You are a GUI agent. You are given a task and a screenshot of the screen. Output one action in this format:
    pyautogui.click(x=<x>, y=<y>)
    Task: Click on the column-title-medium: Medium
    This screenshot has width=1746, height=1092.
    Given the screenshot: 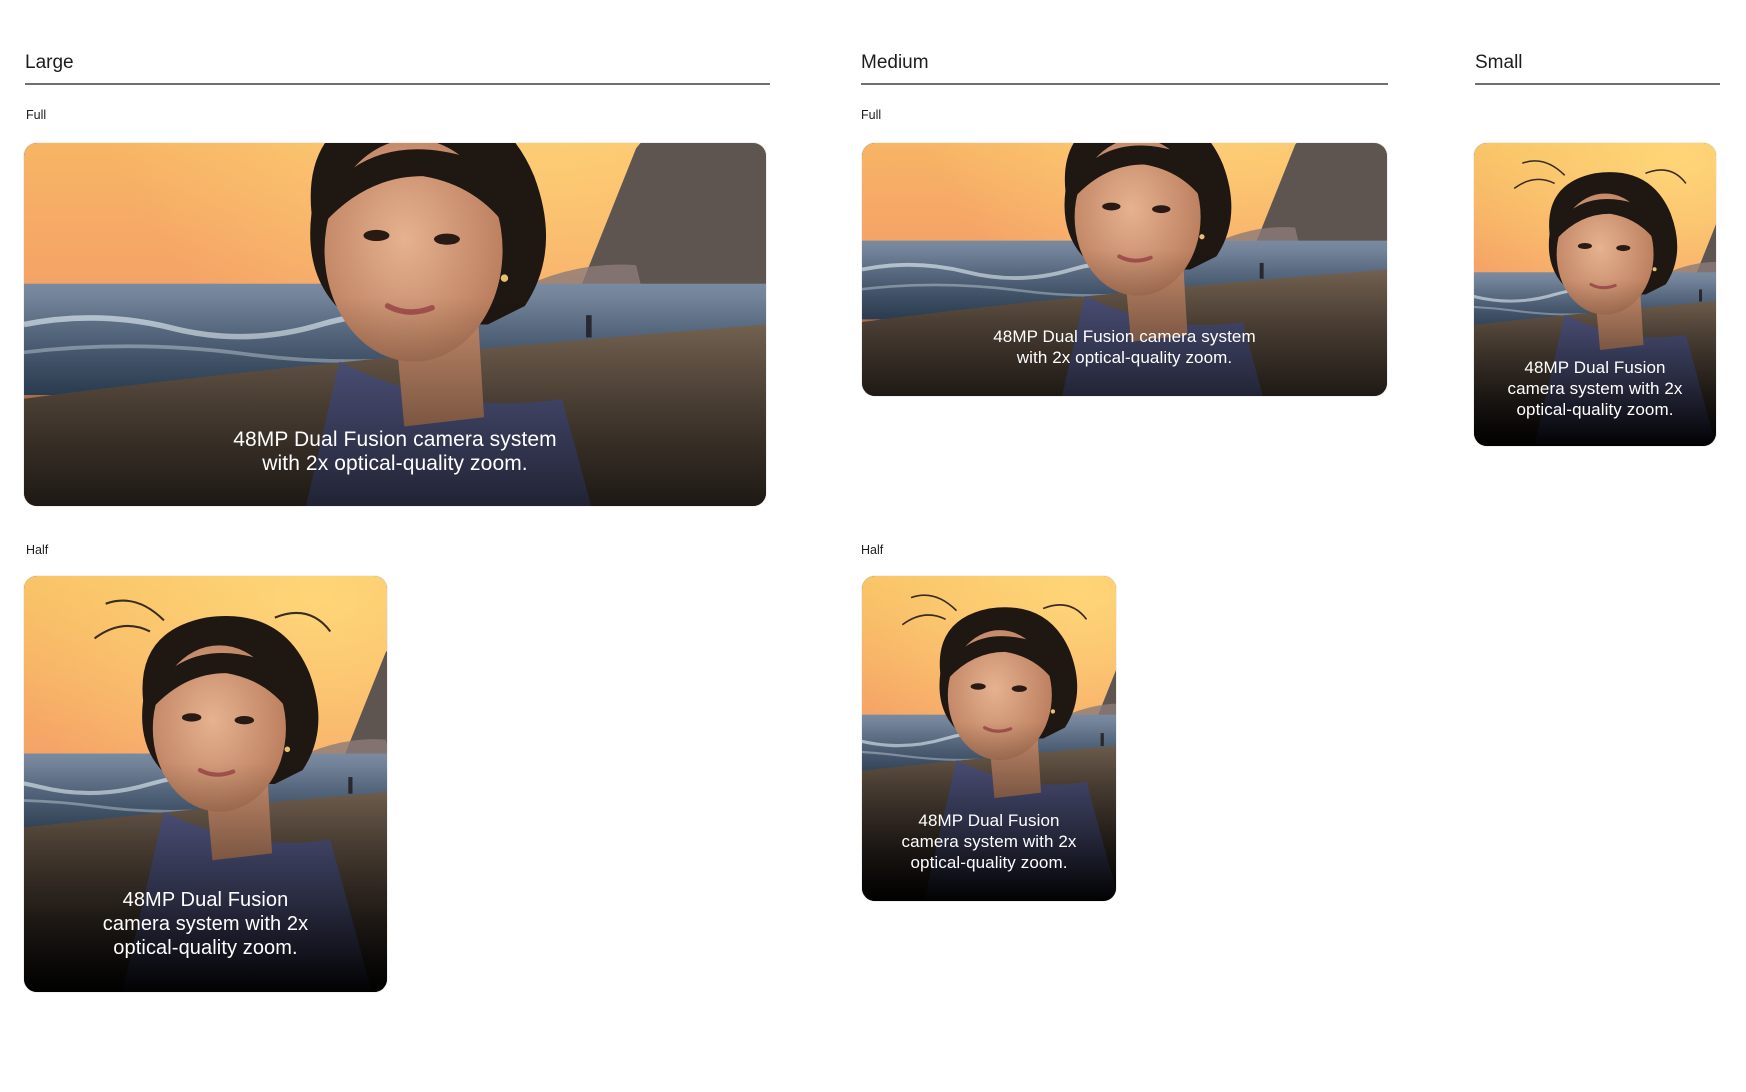 What is the action you would take?
    pyautogui.click(x=895, y=62)
    